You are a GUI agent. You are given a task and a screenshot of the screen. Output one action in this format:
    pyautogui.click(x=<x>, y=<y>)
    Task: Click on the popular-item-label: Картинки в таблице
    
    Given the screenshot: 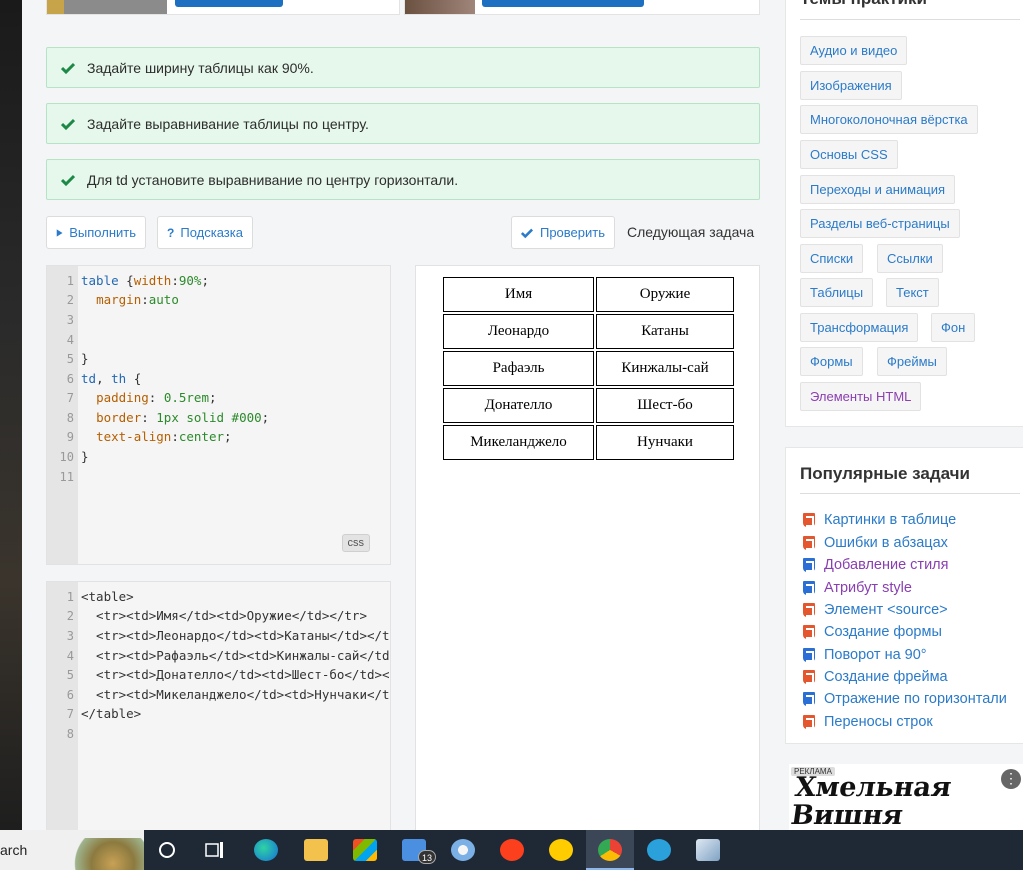 What is the action you would take?
    pyautogui.click(x=890, y=520)
    